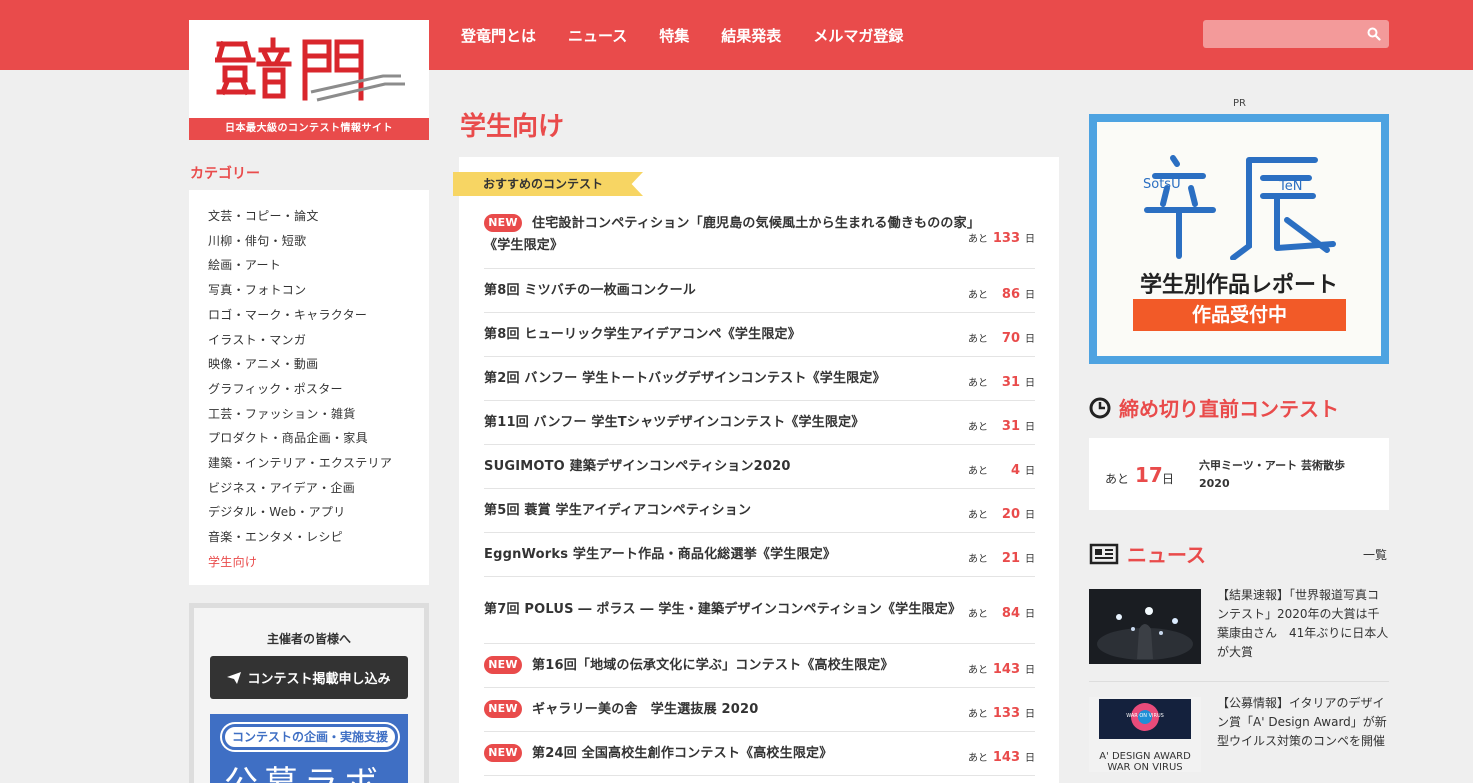 The height and width of the screenshot is (783, 1473). I want to click on deadline-contest-item: あと 17 日 六甲ミーツ・アート 芸術散歩 2020, so click(1239, 474).